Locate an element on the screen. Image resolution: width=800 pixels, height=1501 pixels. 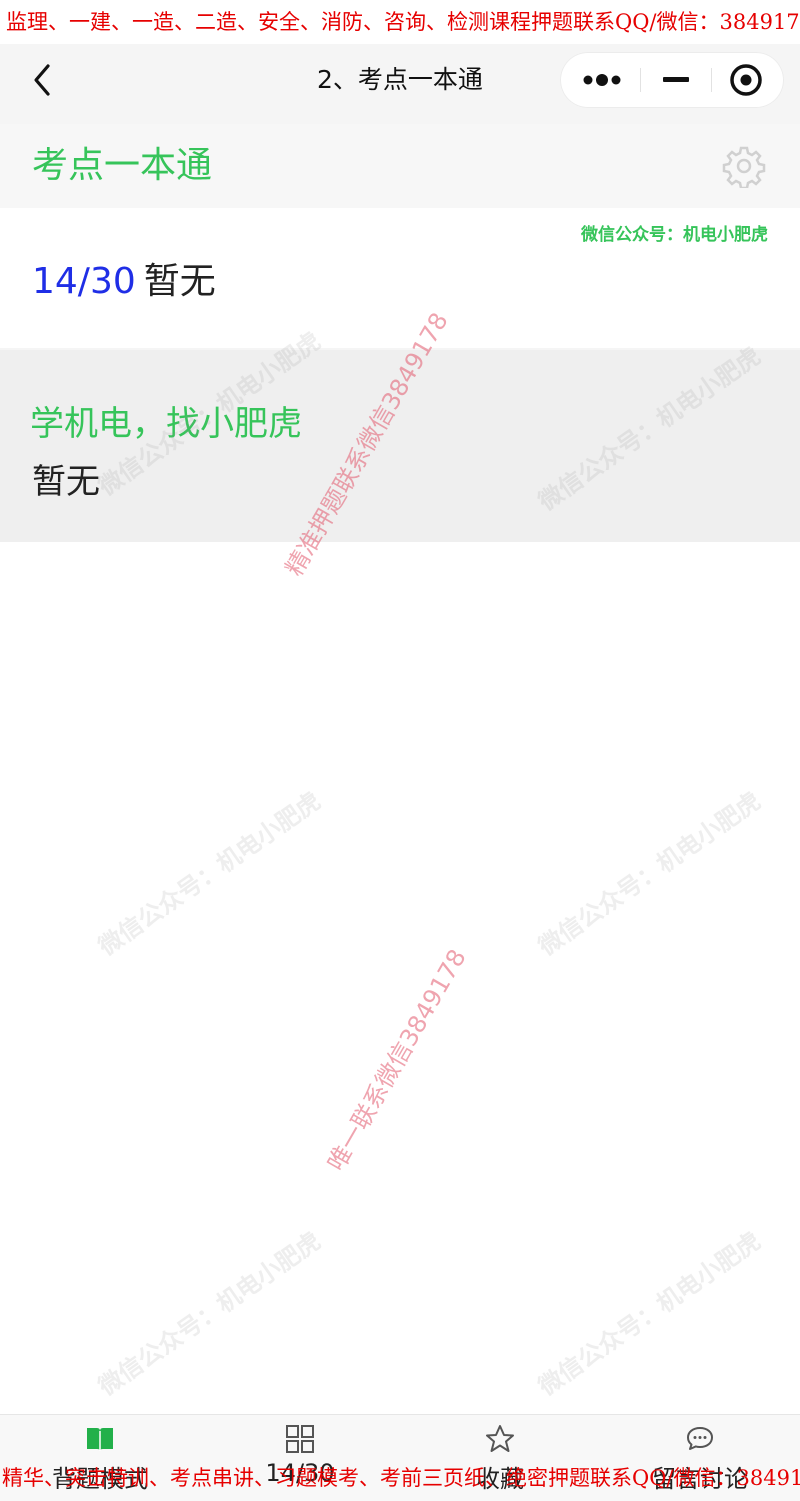
close-mini-program-button is located at coordinates (748, 80).